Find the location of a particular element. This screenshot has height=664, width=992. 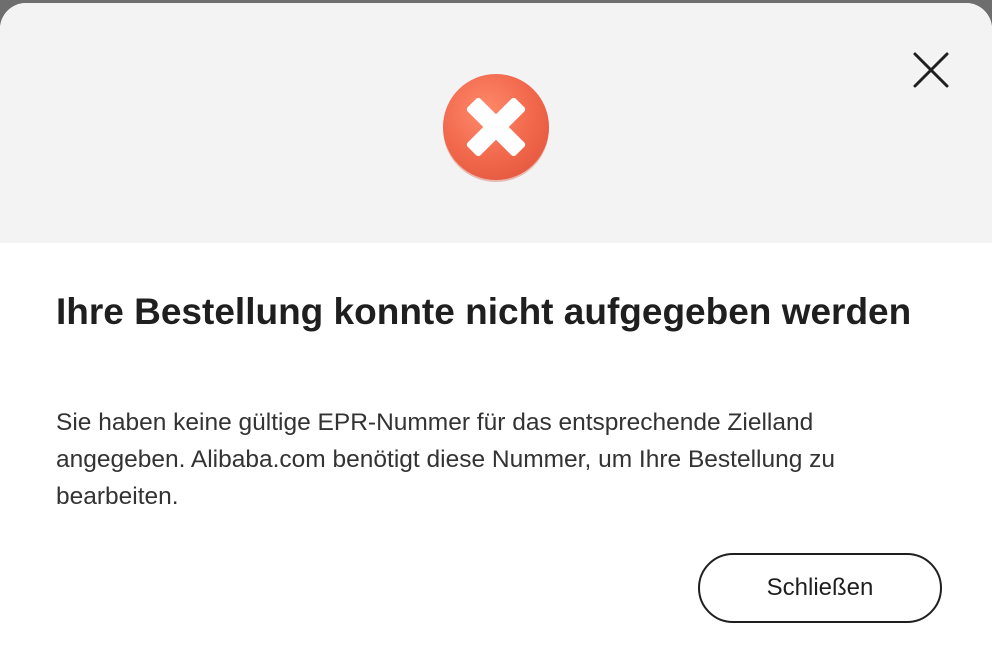

error-x-icon is located at coordinates (496, 127).